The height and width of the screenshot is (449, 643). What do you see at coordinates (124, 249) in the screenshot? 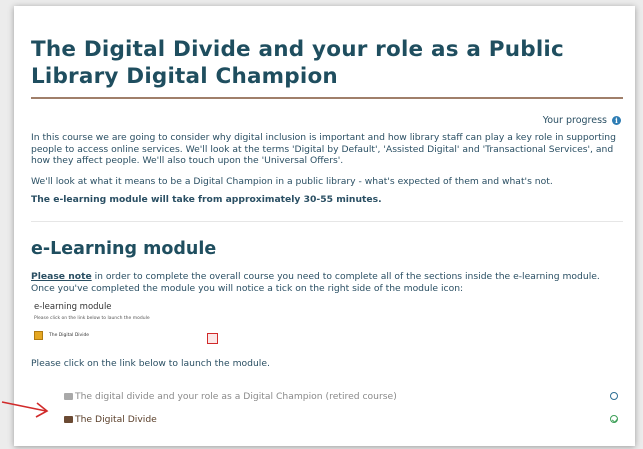
I see `section-heading: e-Learning module` at bounding box center [124, 249].